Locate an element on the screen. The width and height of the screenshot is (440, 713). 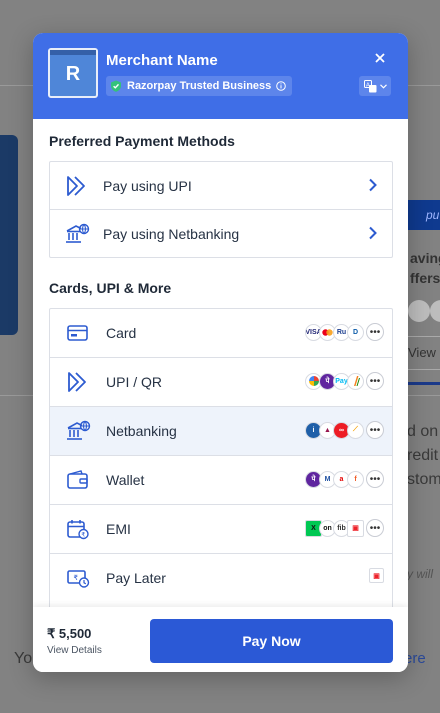
language-selector: A is located at coordinates (375, 86).